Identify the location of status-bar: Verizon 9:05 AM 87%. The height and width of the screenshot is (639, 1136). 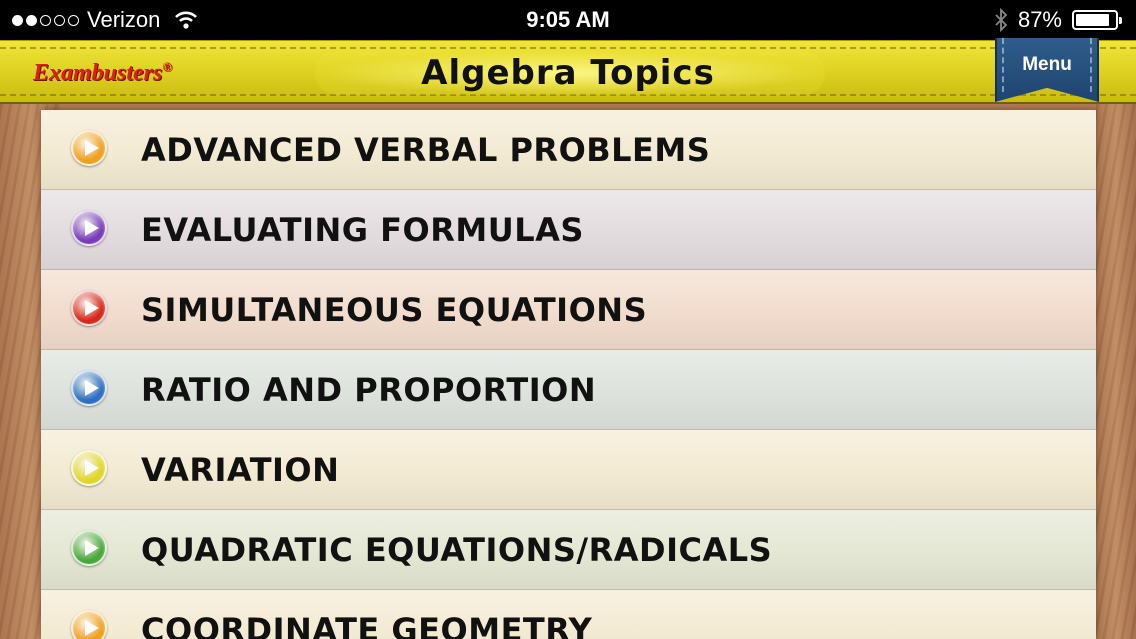
(568, 20).